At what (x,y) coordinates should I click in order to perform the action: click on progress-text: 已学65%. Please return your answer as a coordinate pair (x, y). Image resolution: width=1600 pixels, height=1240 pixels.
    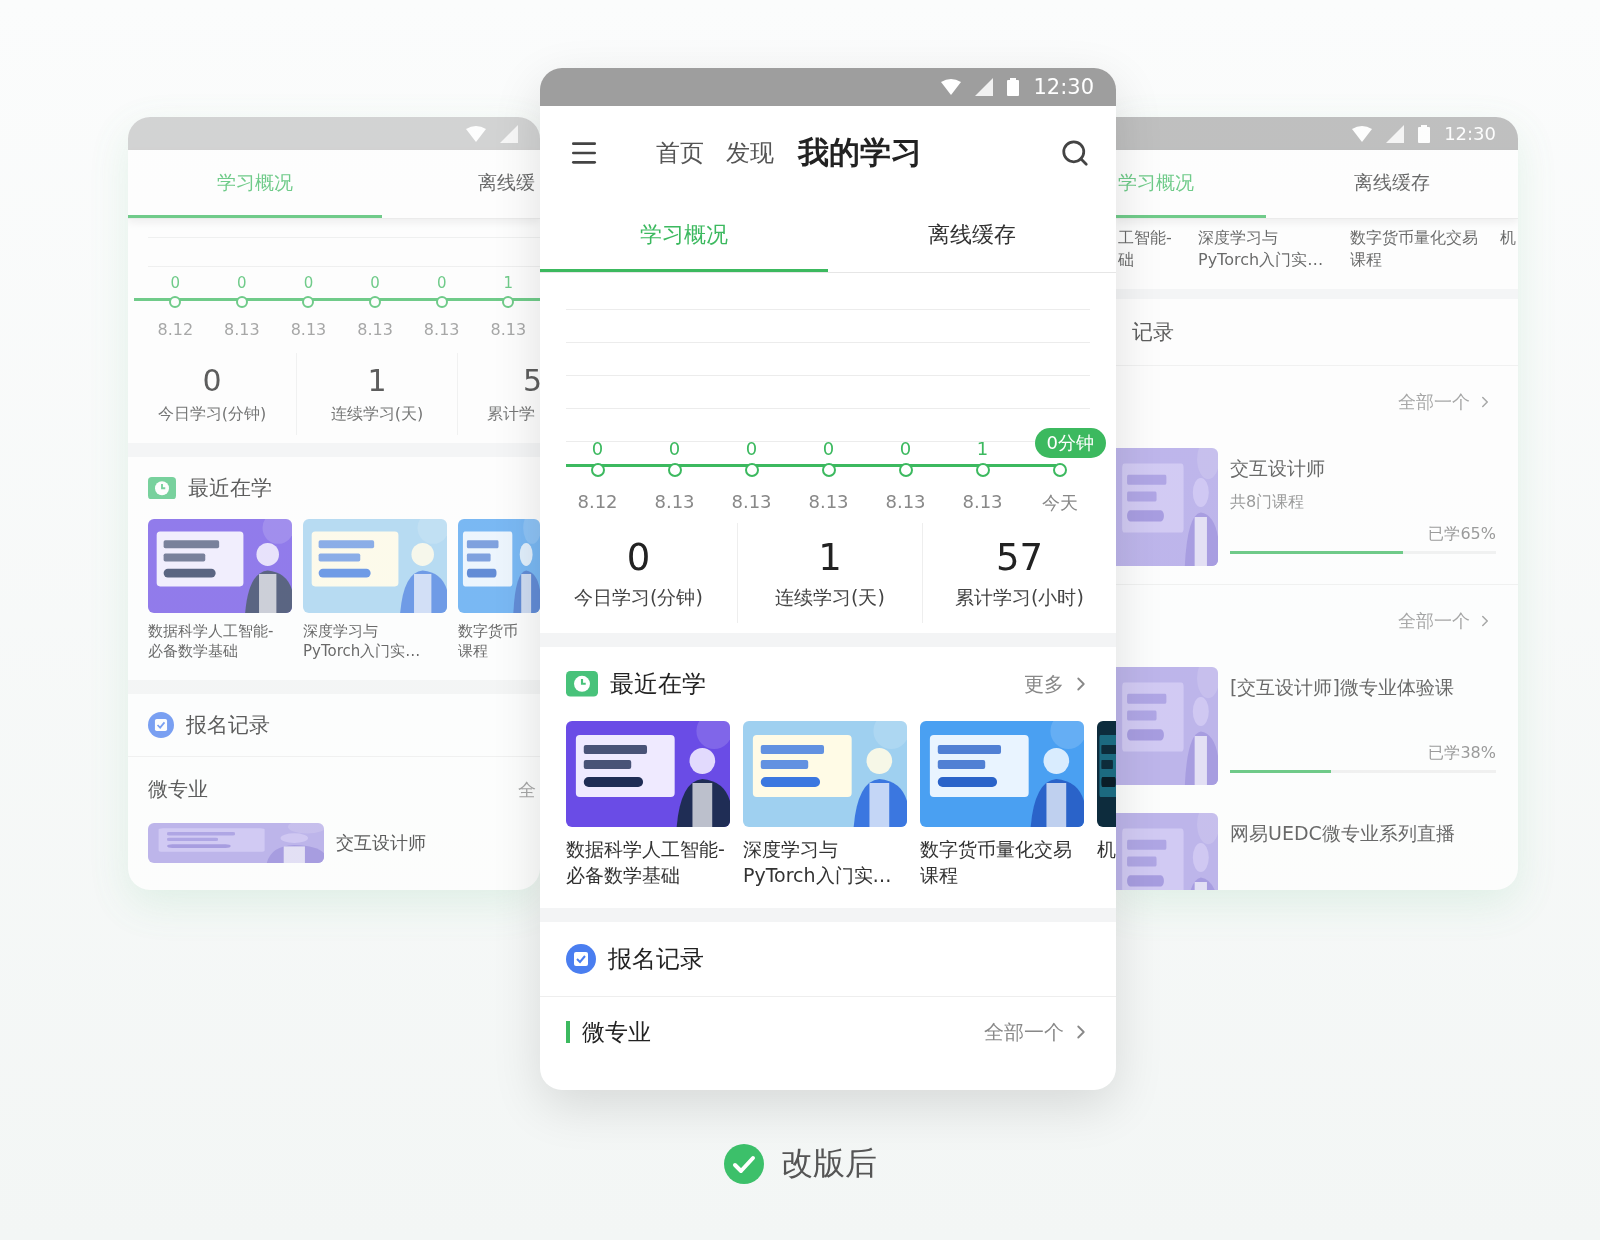
    Looking at the image, I should click on (1462, 534).